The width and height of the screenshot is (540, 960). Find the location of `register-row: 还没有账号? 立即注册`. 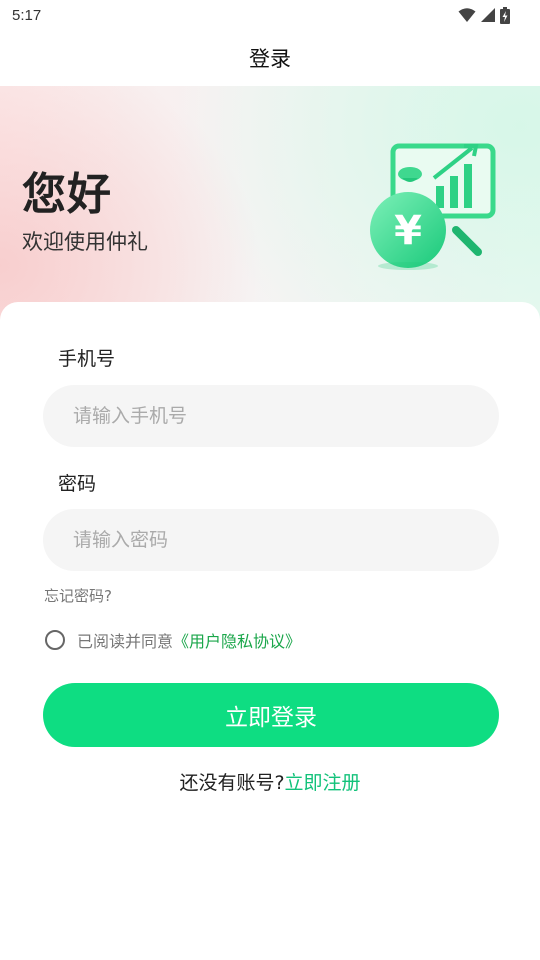

register-row: 还没有账号? 立即注册 is located at coordinates (270, 781).